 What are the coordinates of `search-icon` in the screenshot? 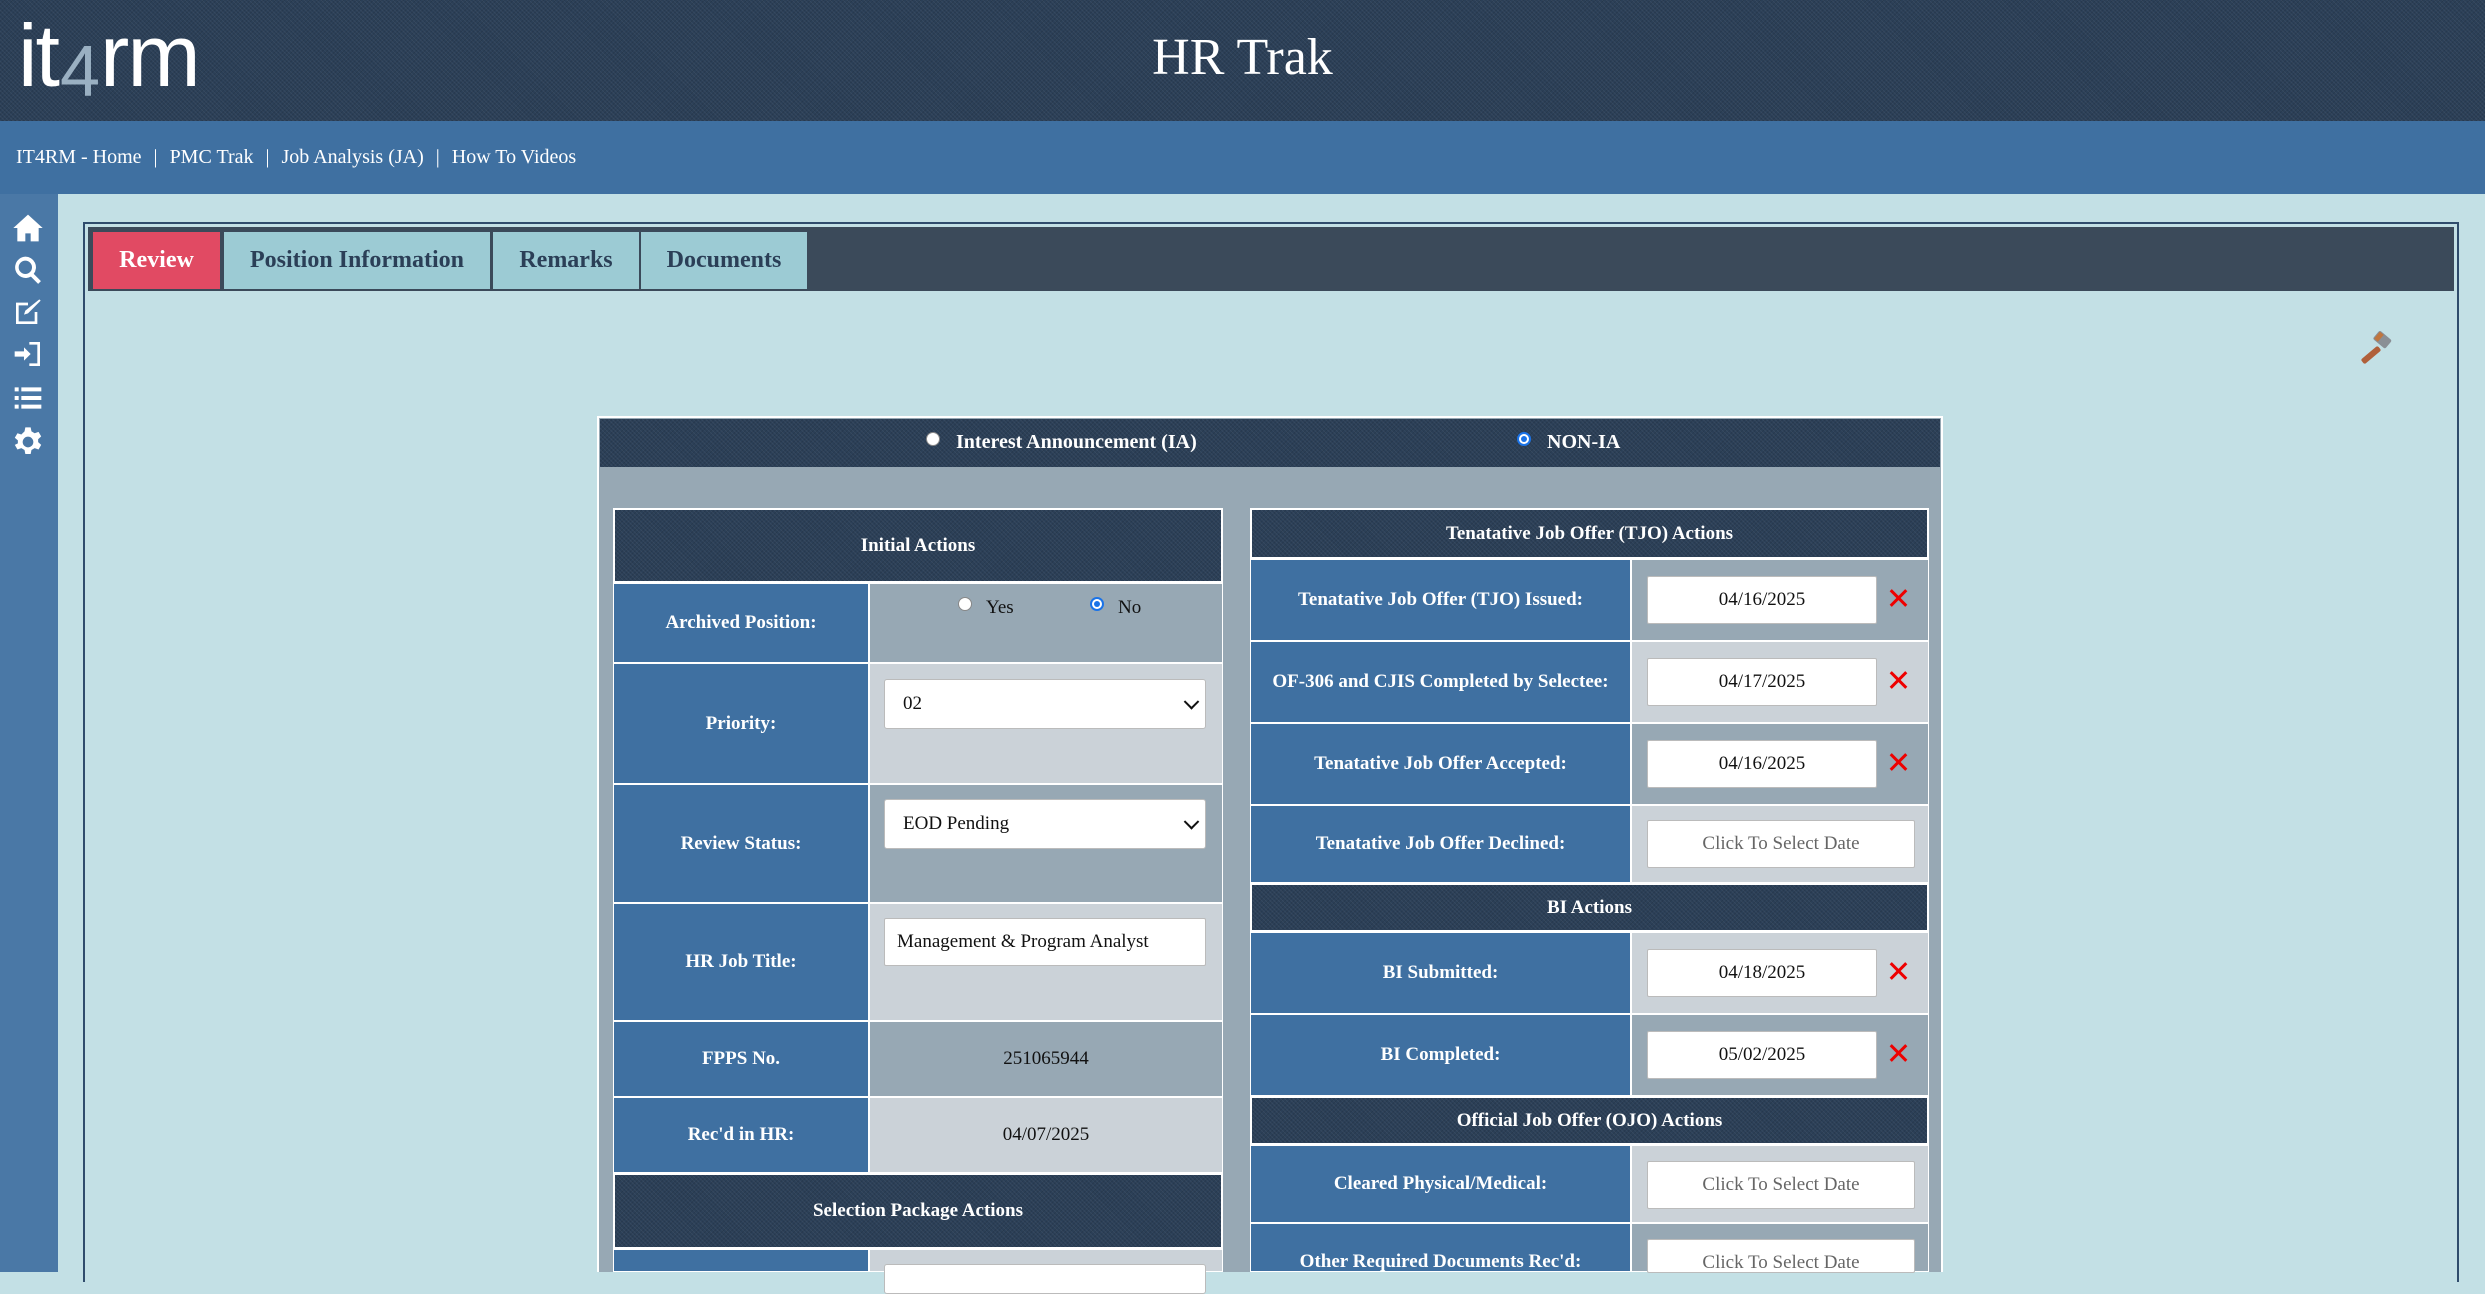 It's located at (28, 270).